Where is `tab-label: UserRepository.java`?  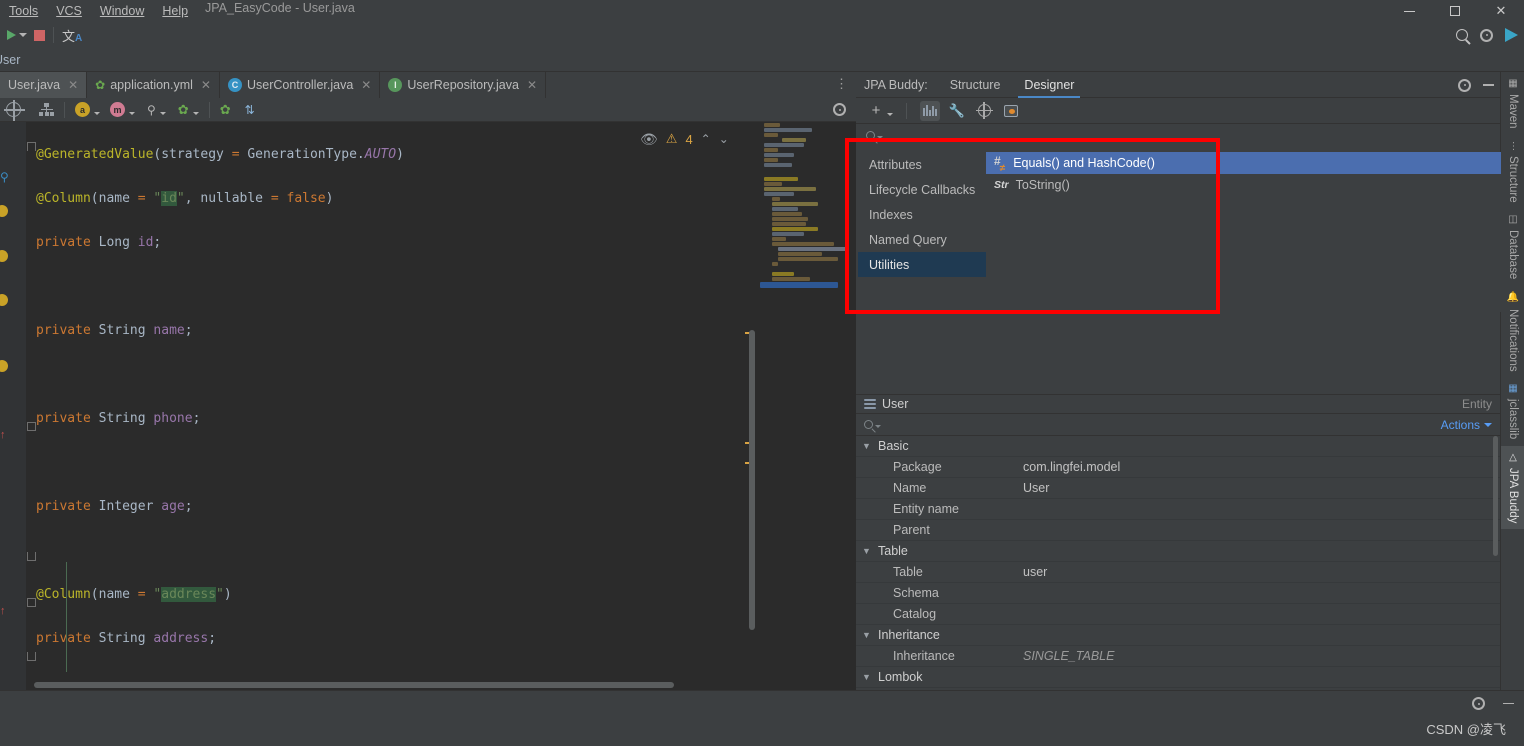 tab-label: UserRepository.java is located at coordinates (463, 85).